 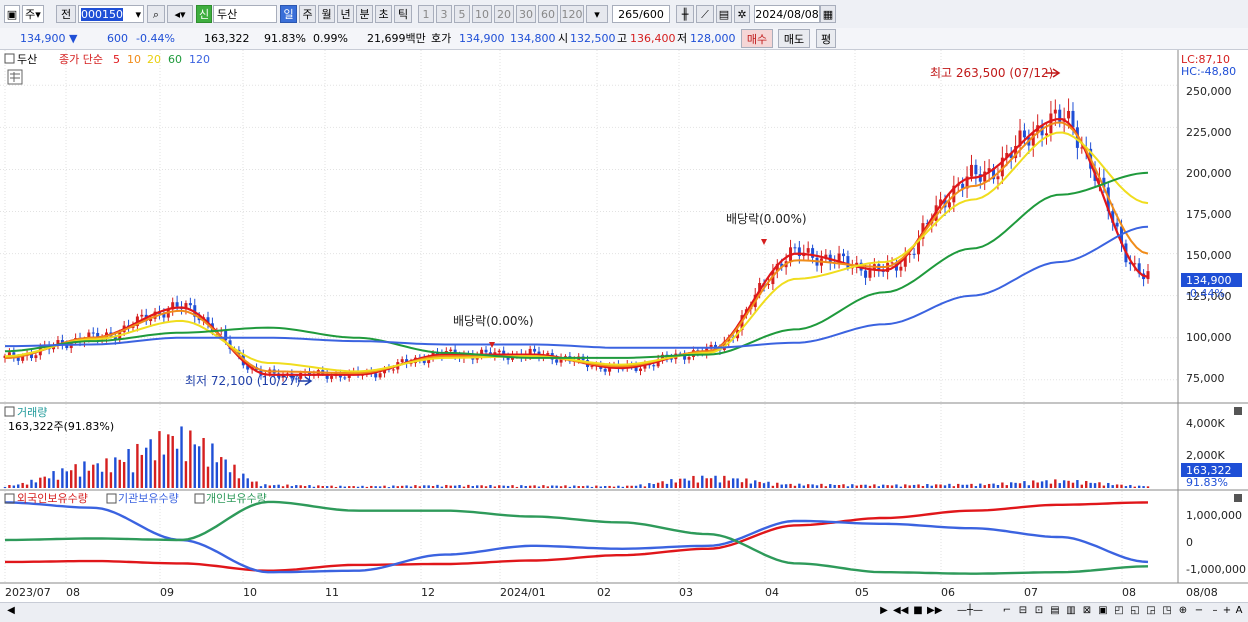 I want to click on scroll-left-icon: ◀, so click(x=11, y=610).